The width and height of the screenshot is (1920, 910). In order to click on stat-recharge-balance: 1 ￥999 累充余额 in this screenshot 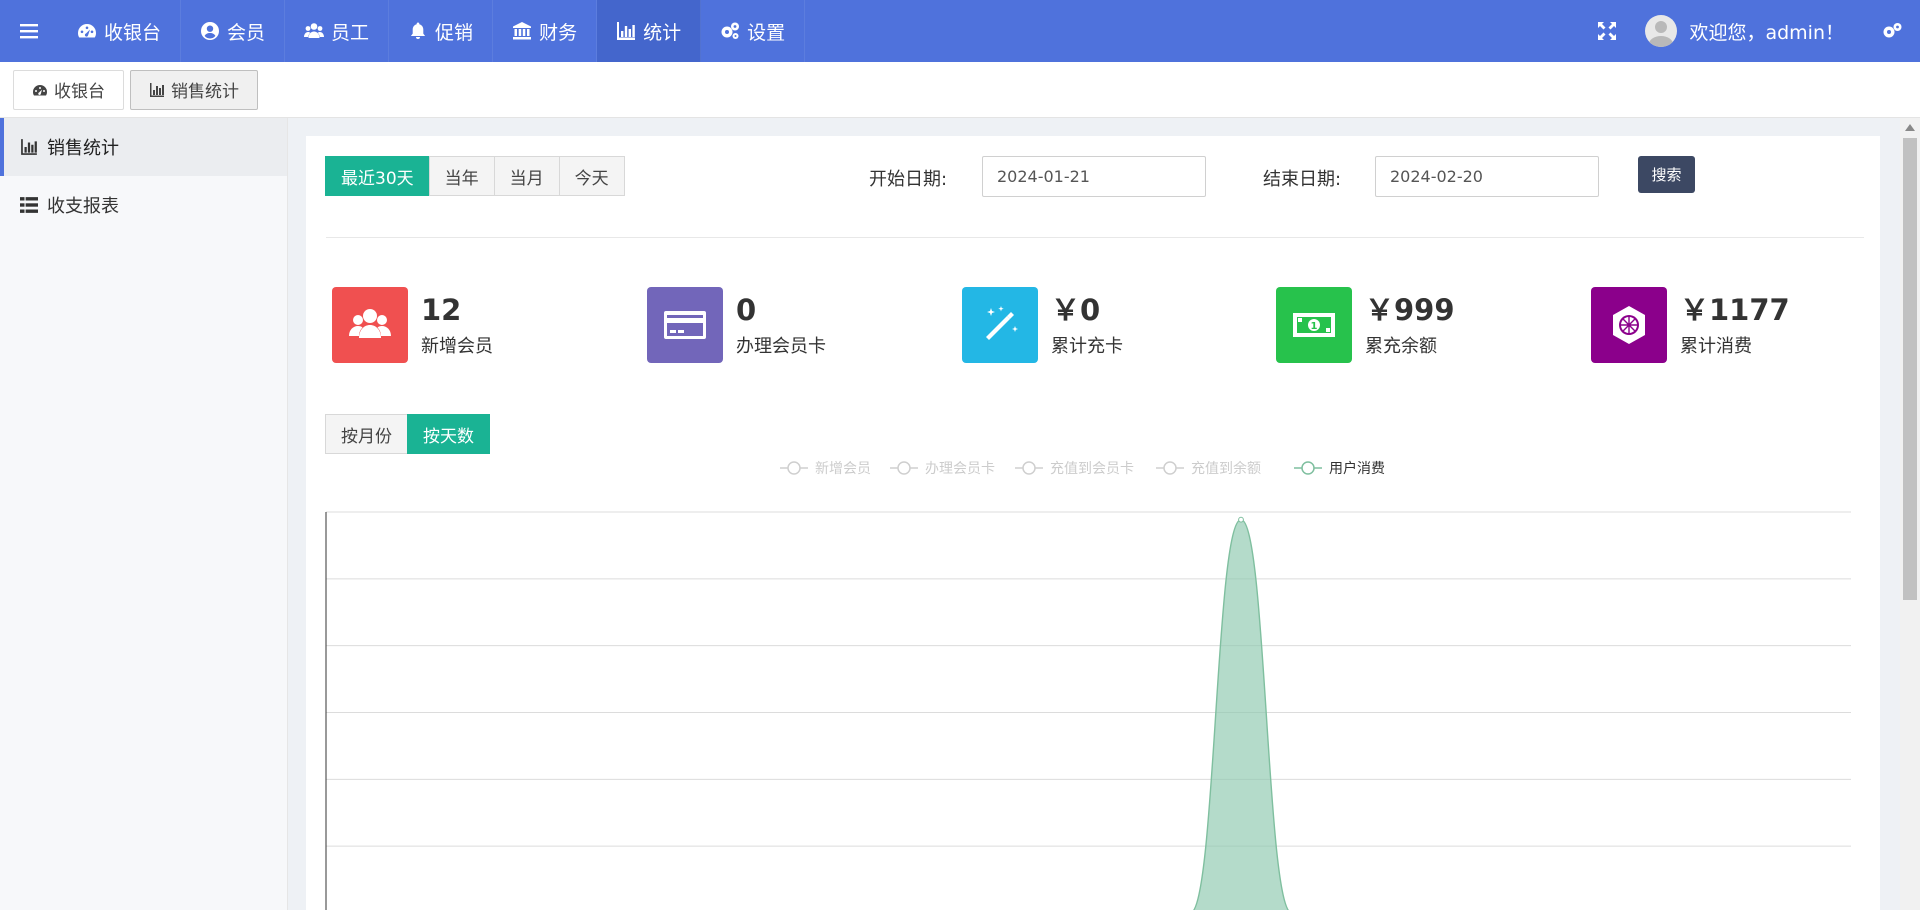, I will do `click(1365, 325)`.